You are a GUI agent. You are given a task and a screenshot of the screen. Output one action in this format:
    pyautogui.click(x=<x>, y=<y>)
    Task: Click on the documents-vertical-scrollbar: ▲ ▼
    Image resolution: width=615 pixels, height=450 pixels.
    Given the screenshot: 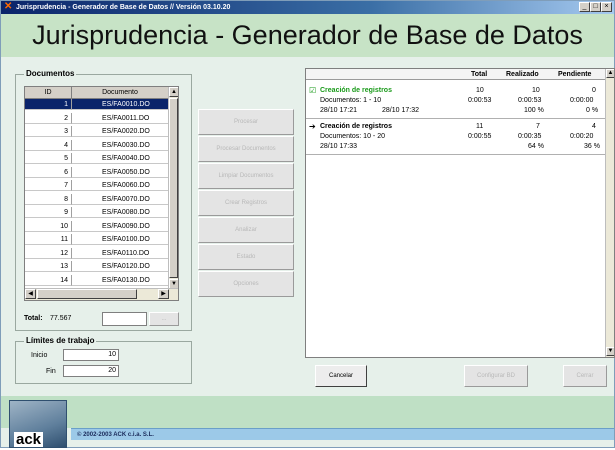 What is the action you would take?
    pyautogui.click(x=173, y=188)
    